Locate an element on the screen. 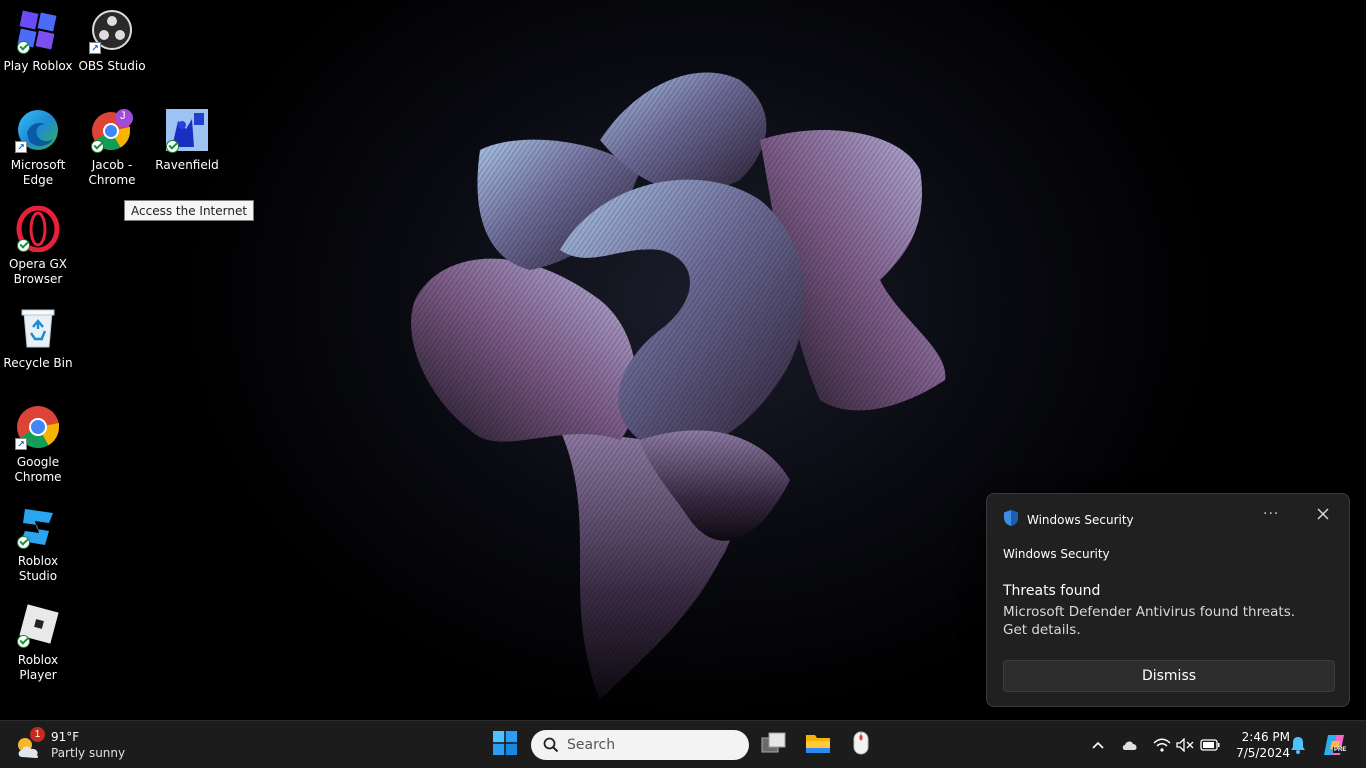 The height and width of the screenshot is (768, 1366). desktop-icon-jacob-chrome: J Jacob - Chrome is located at coordinates (112, 146).